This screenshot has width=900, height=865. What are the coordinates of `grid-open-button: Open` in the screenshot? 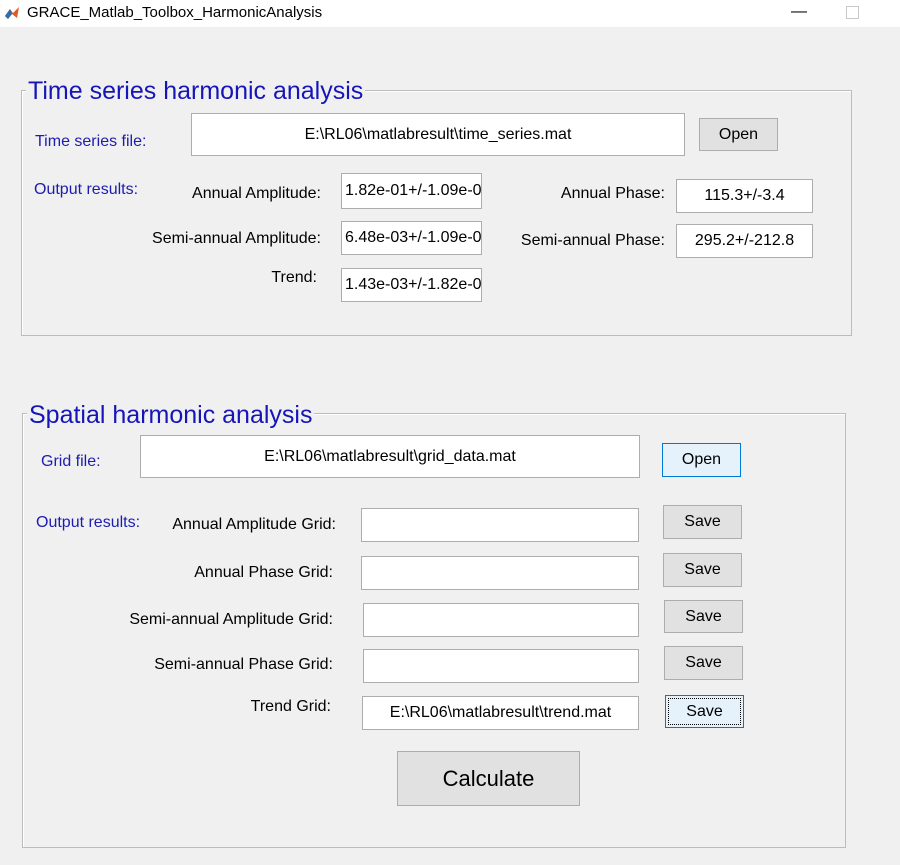 It's located at (701, 460).